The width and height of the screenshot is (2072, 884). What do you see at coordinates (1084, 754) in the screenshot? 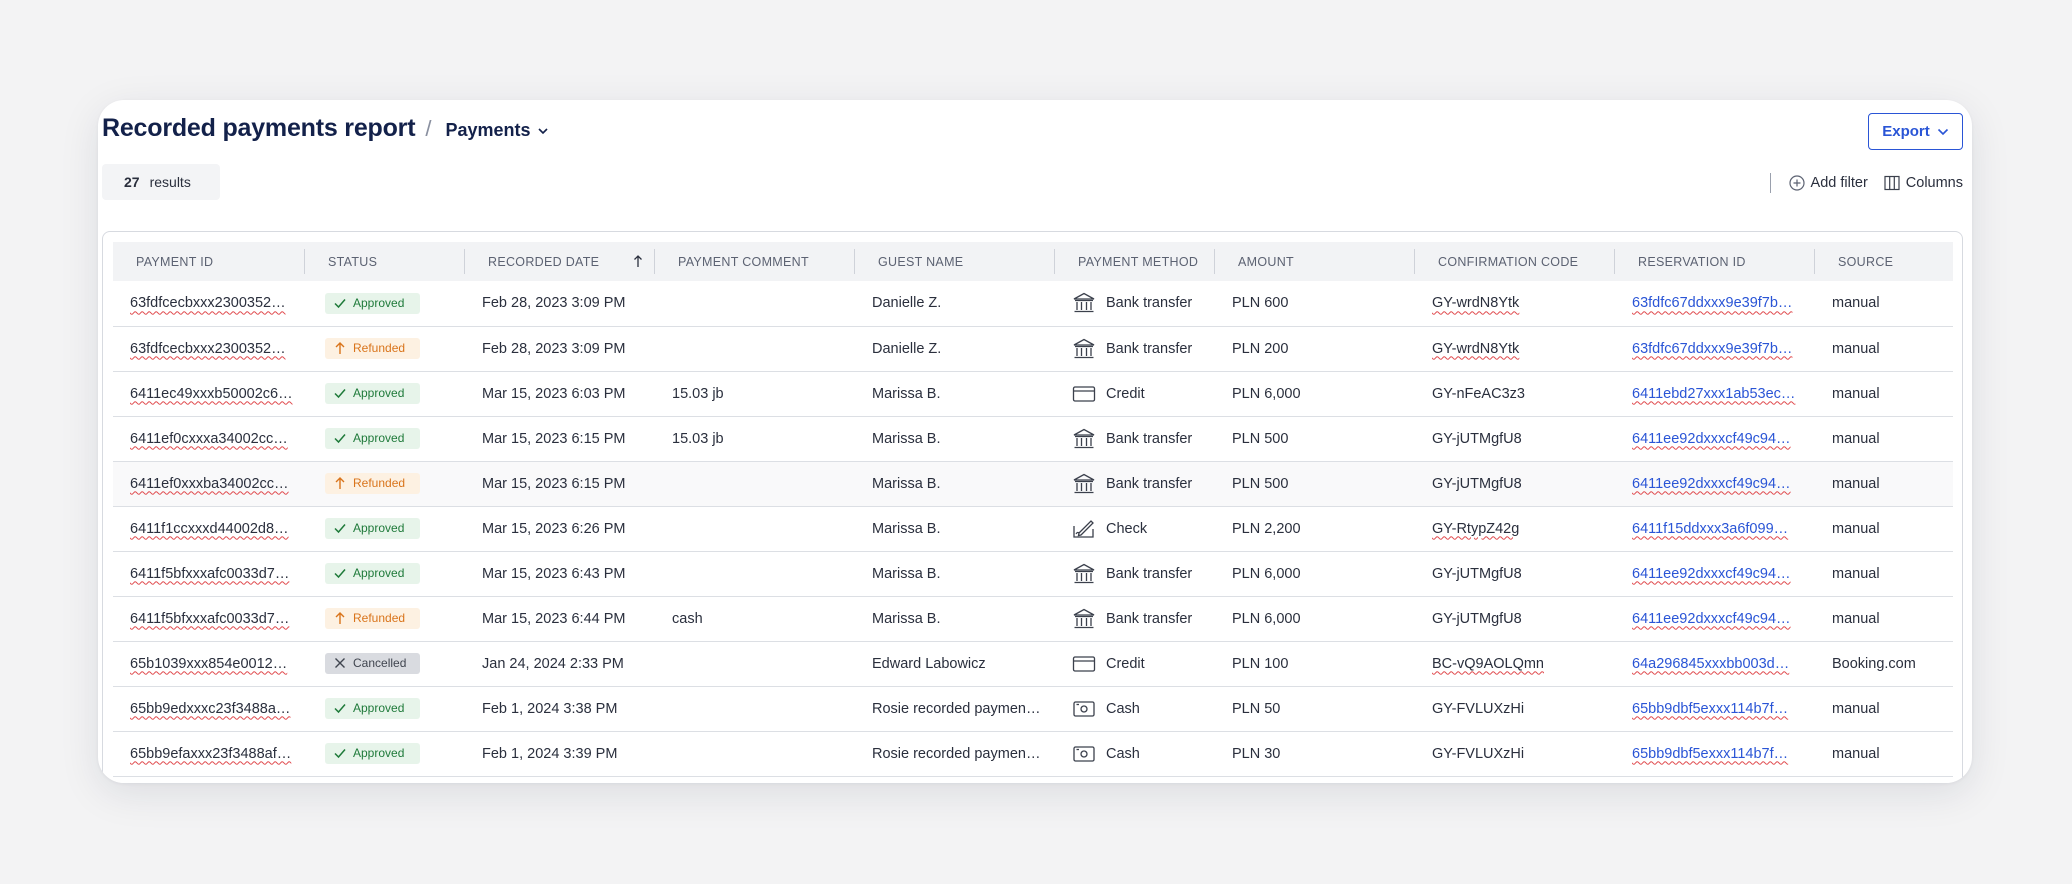
I see `cash-icon` at bounding box center [1084, 754].